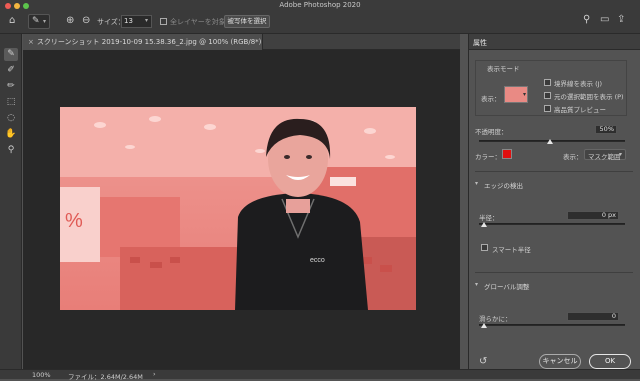  I want to click on quick-selection-brush-icon: ✎, so click(36, 21).